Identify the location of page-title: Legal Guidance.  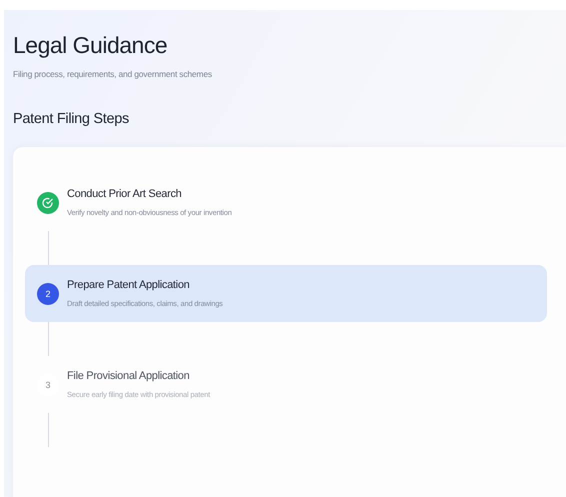
(90, 45).